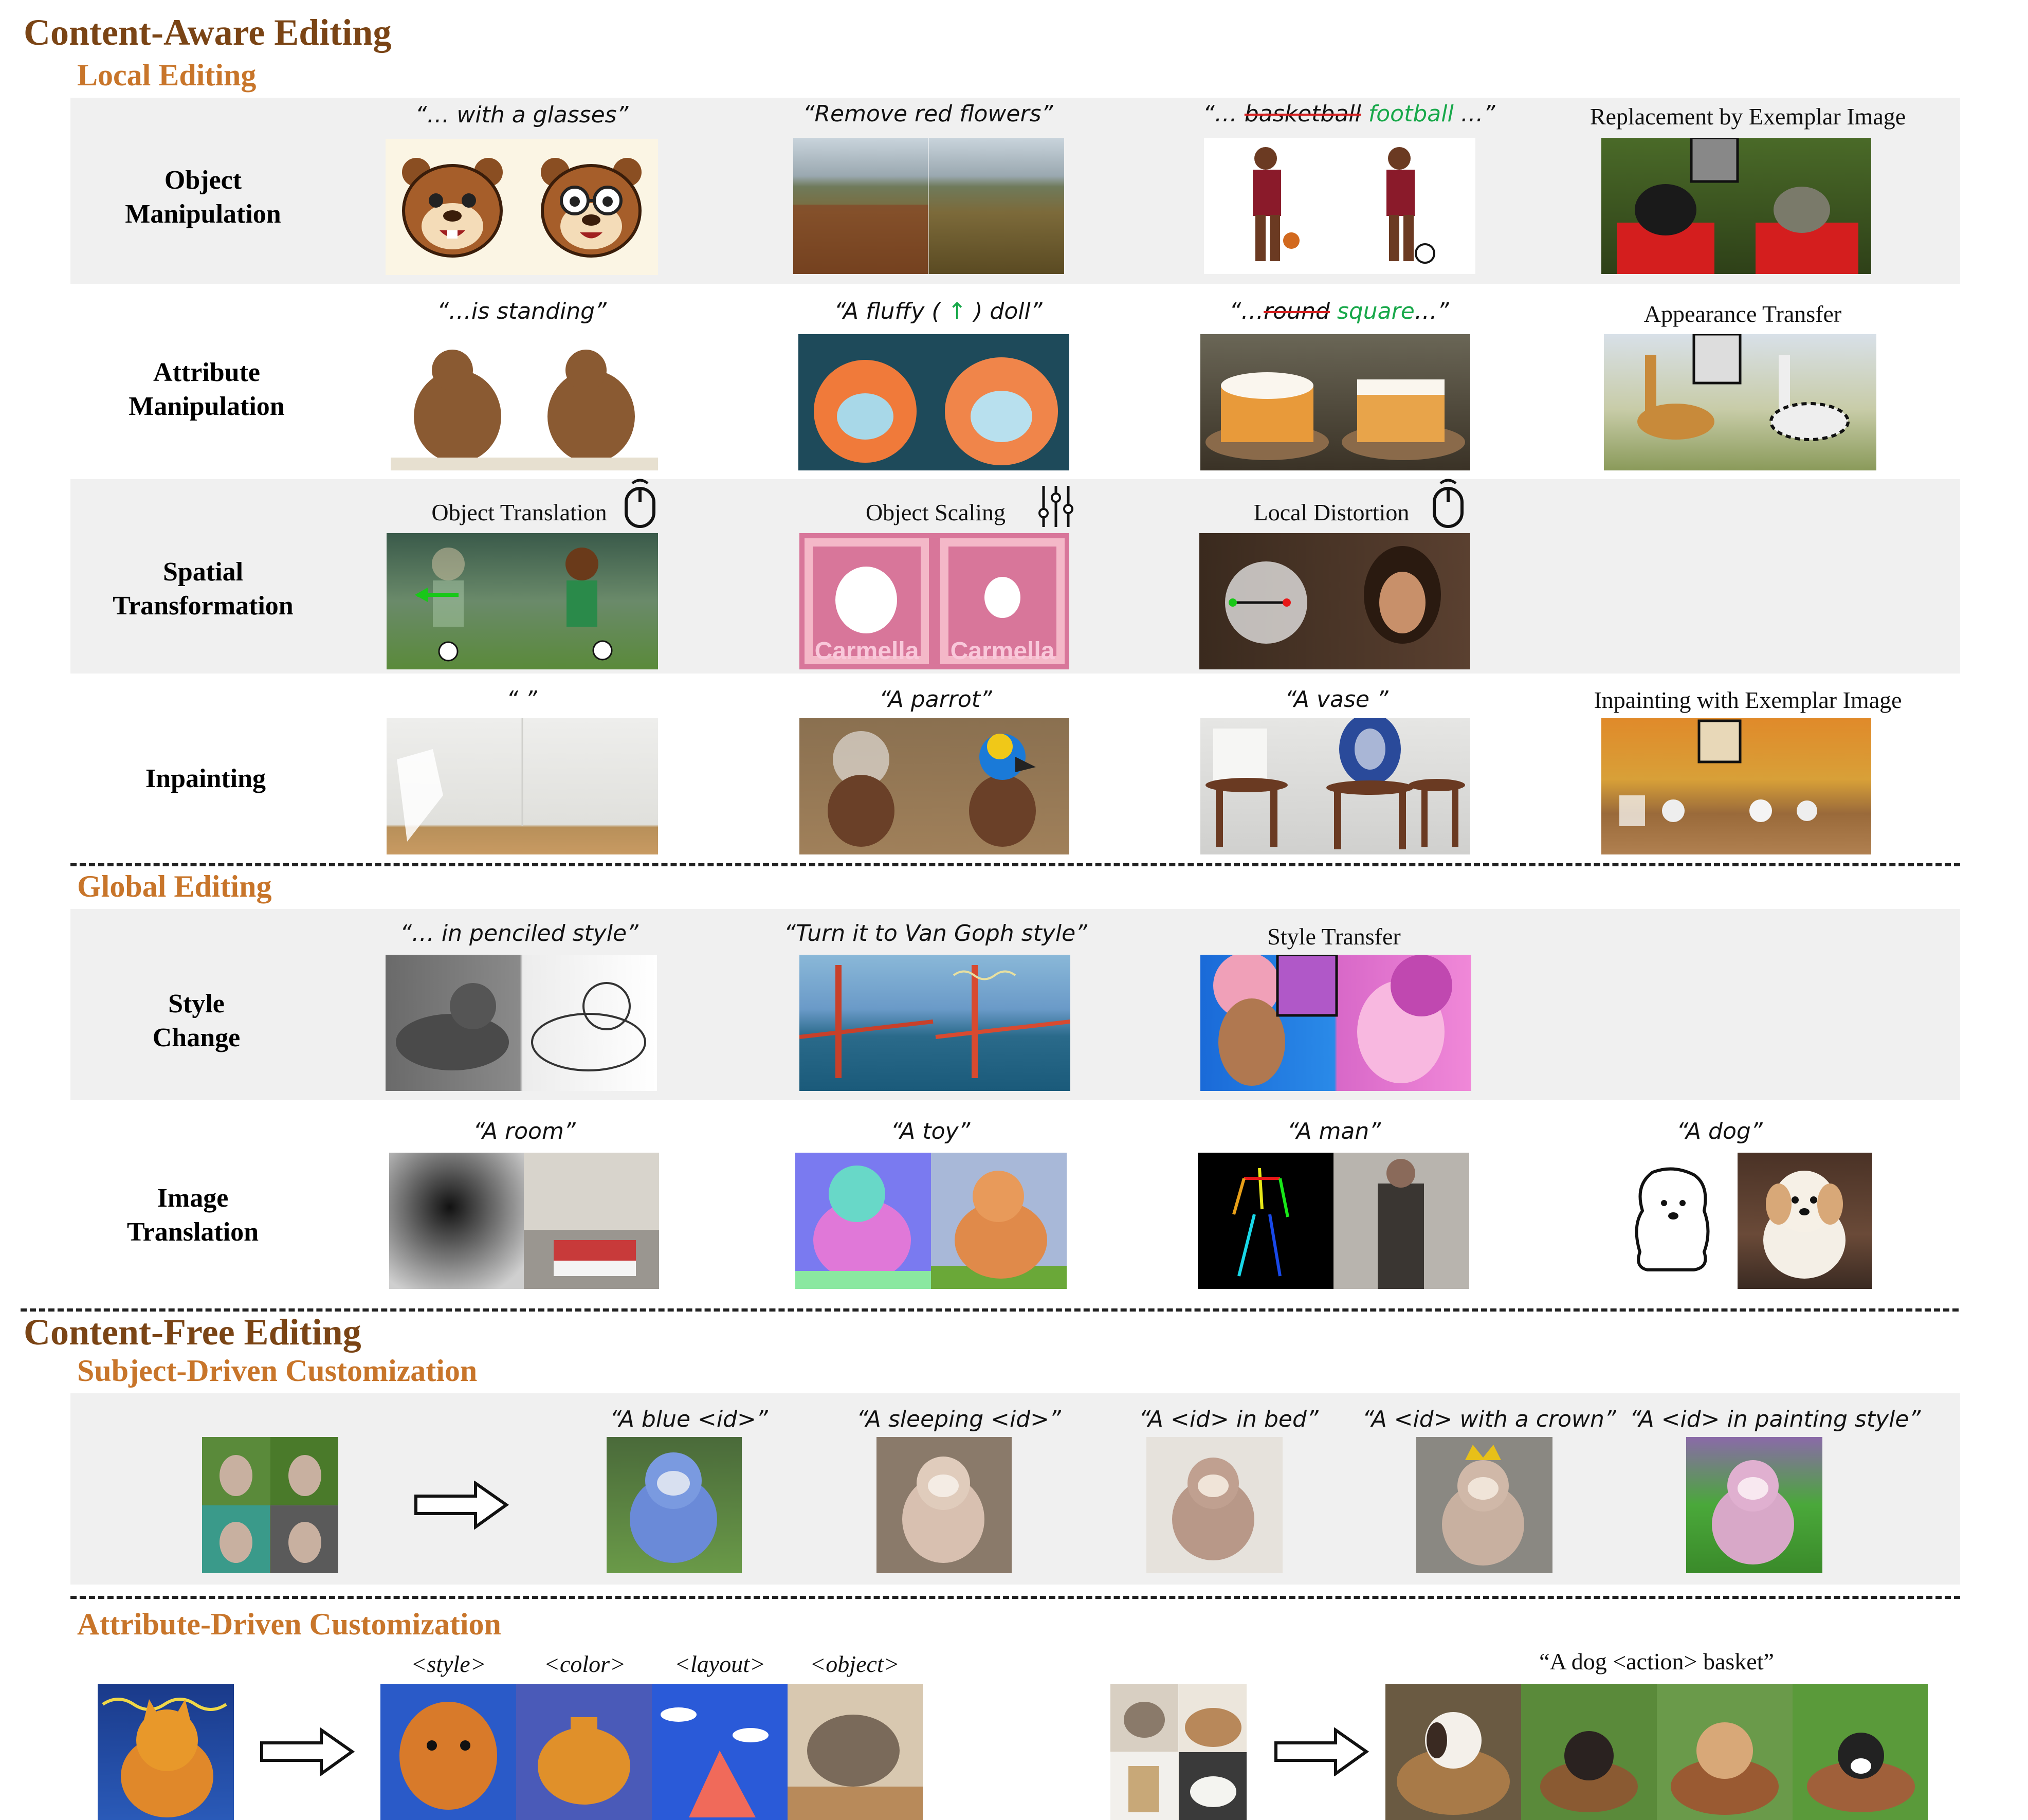 Image resolution: width=2028 pixels, height=1820 pixels. Describe the element at coordinates (208, 32) in the screenshot. I see `heading-content-aware: Content-Aware Editing` at that location.